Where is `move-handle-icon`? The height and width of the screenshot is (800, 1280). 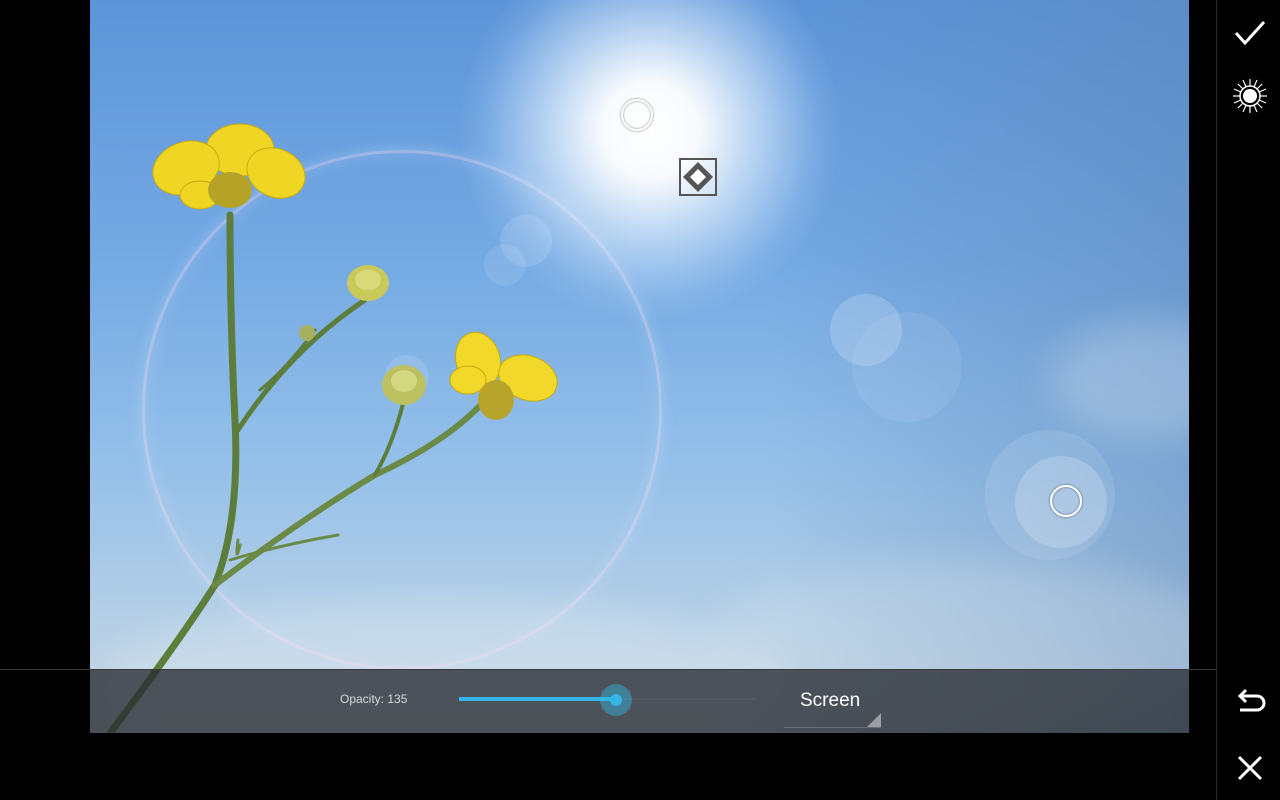 move-handle-icon is located at coordinates (698, 177).